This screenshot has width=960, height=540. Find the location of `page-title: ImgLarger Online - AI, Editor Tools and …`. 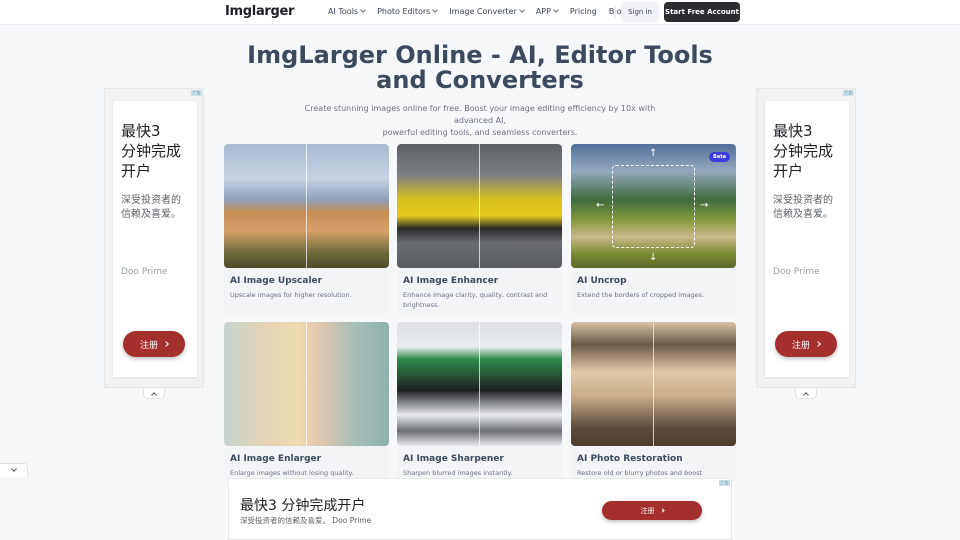

page-title: ImgLarger Online - AI, Editor Tools and … is located at coordinates (480, 68).